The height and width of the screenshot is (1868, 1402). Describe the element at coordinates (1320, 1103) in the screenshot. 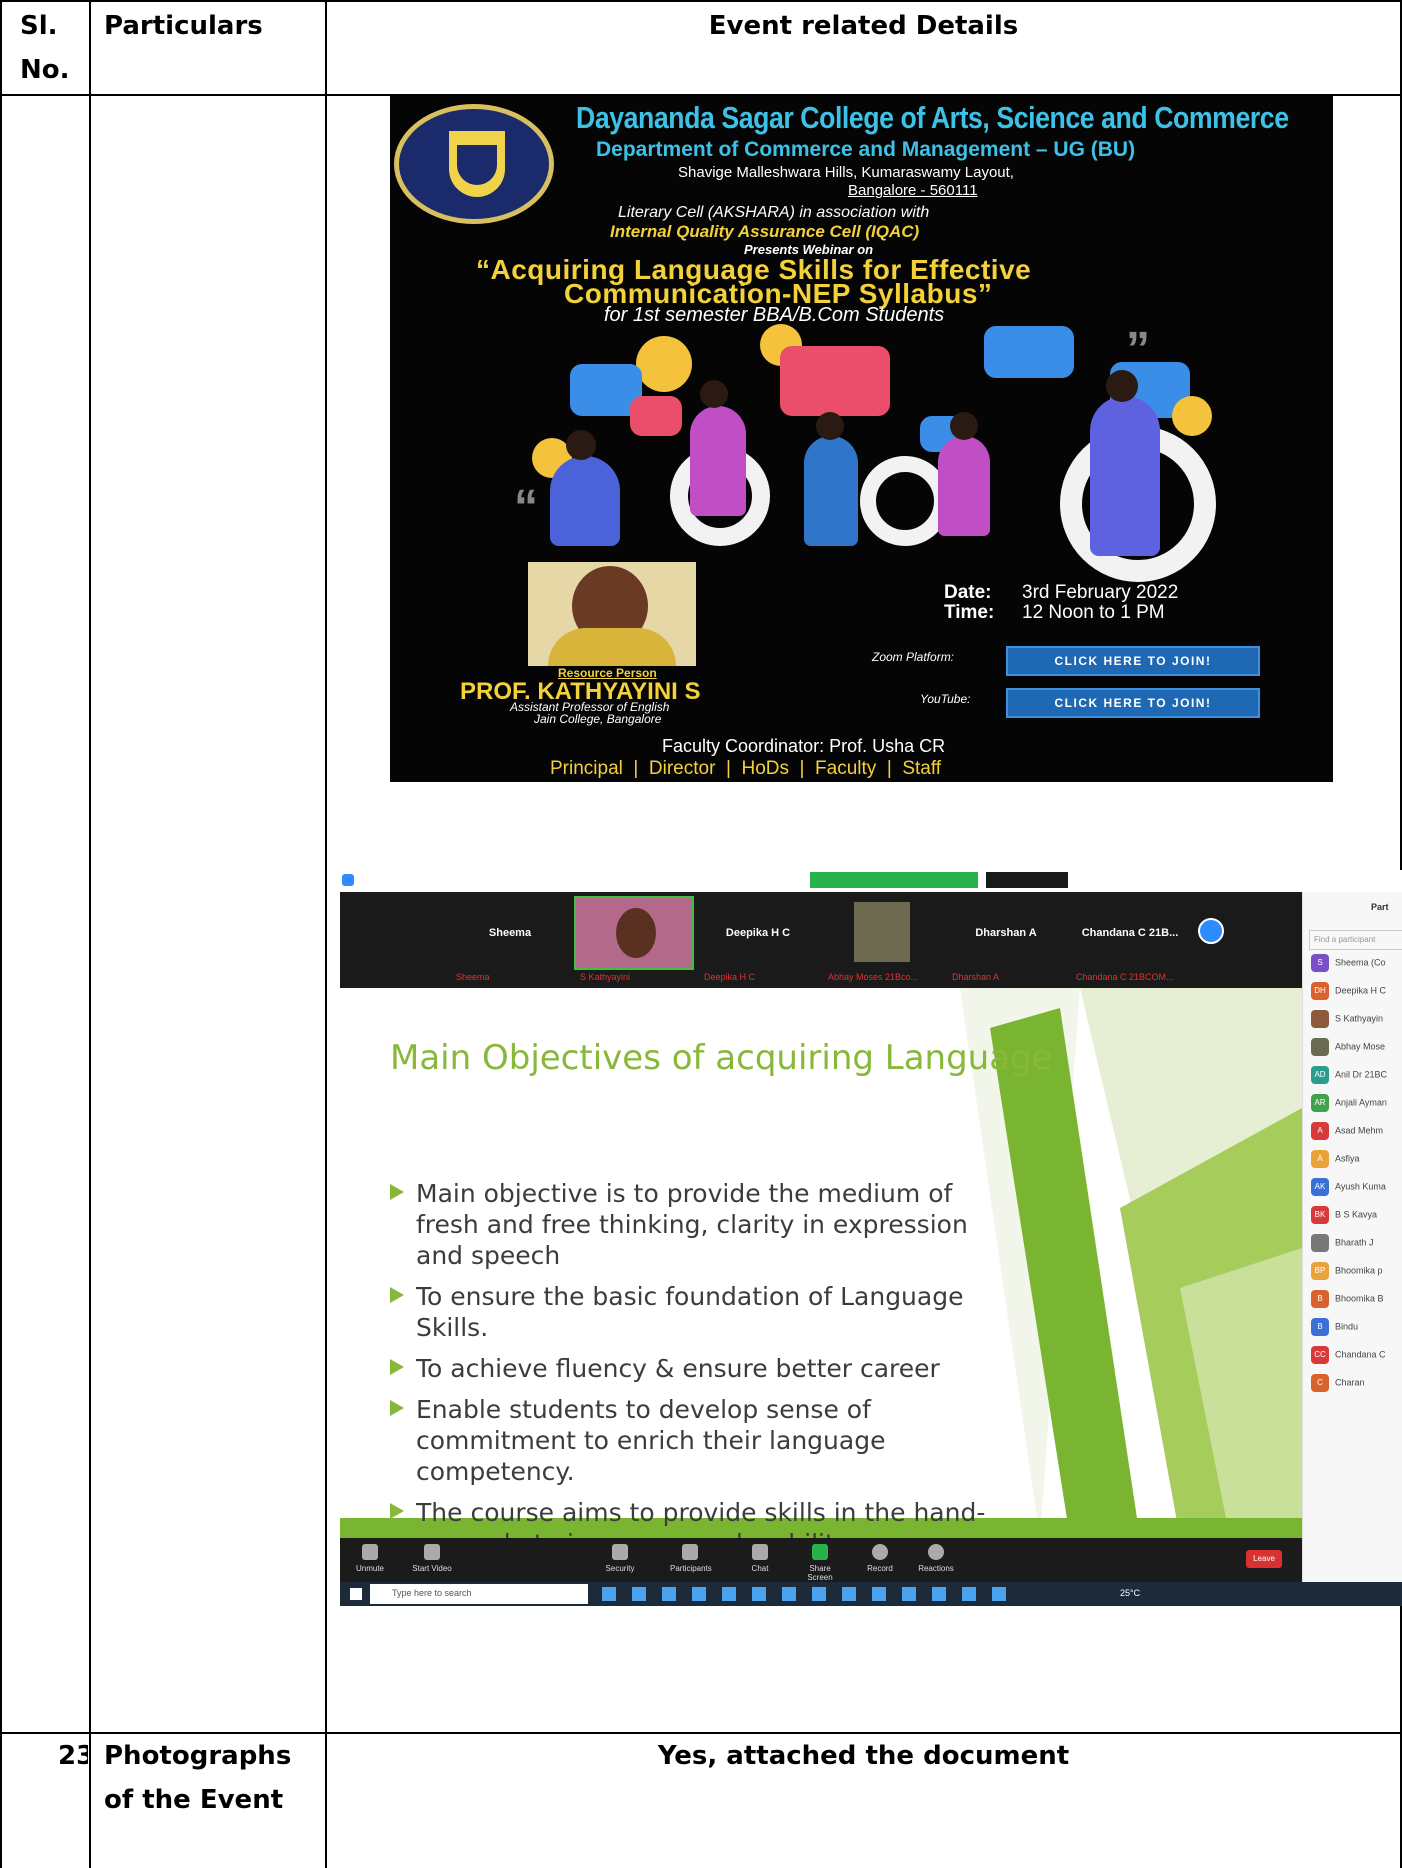

I see `participant-avatar: AR` at that location.